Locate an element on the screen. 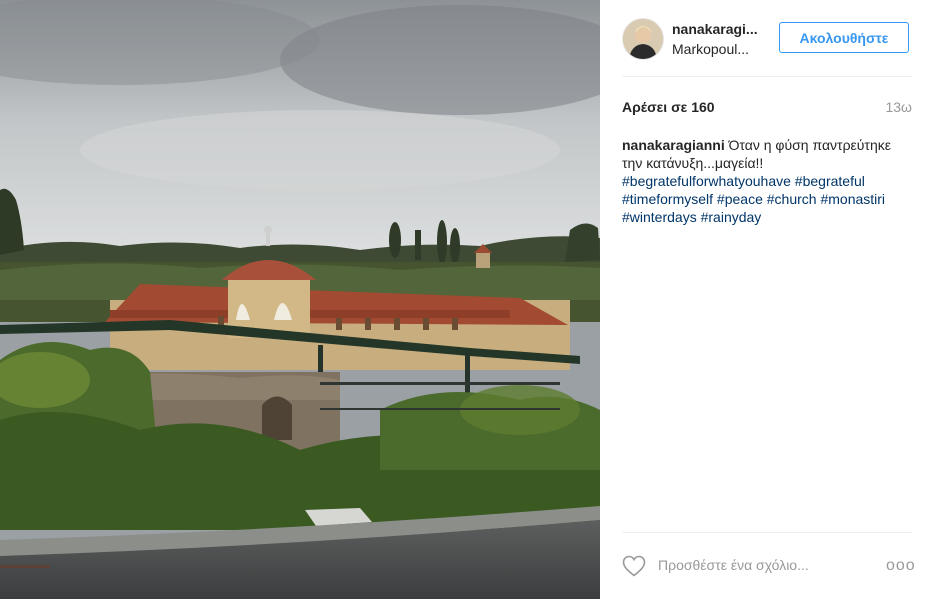  header-divider is located at coordinates (767, 76).